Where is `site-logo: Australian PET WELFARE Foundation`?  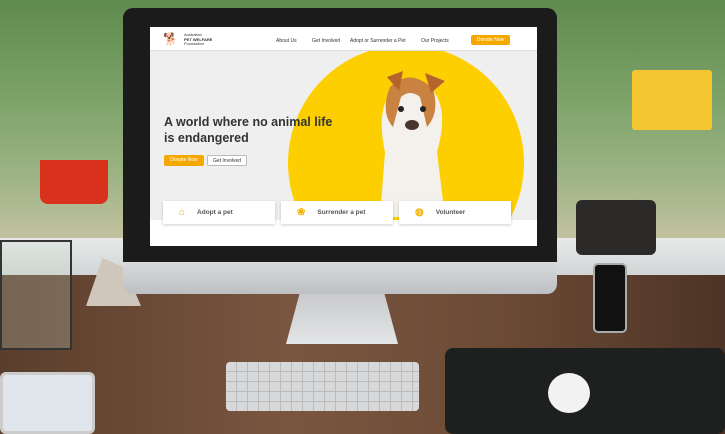 site-logo: Australian PET WELFARE Foundation is located at coordinates (198, 39).